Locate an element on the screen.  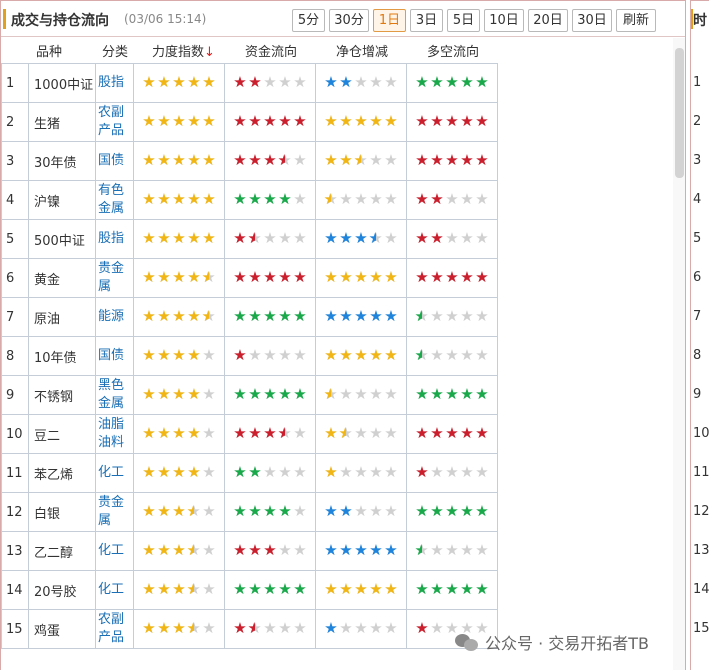
category-link: 黑色金属 is located at coordinates (114, 395).